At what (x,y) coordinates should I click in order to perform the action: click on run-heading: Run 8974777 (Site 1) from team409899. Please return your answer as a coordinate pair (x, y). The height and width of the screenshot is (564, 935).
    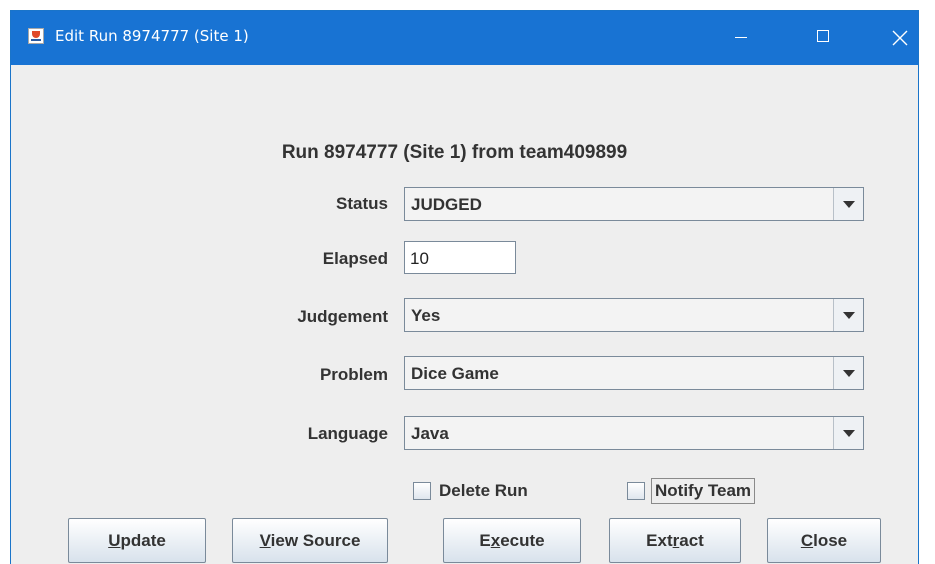
    Looking at the image, I should click on (464, 153).